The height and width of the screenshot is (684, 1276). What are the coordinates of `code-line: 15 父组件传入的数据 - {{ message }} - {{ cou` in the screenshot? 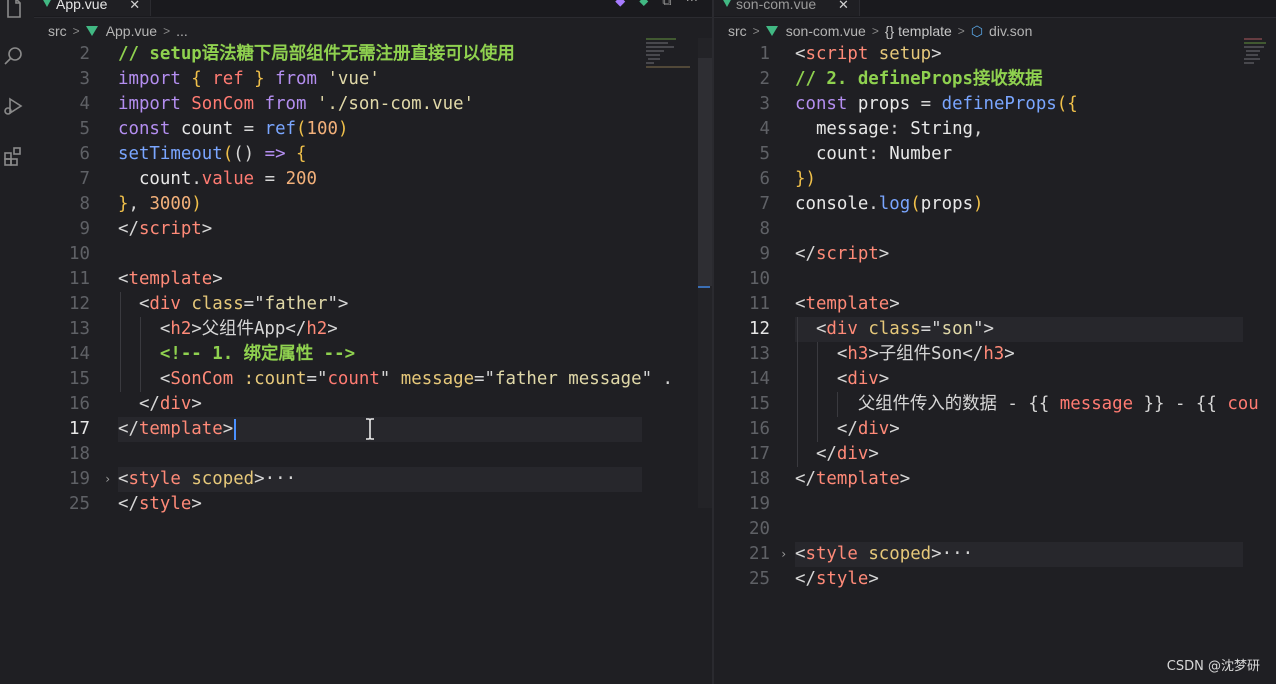 It's located at (995, 404).